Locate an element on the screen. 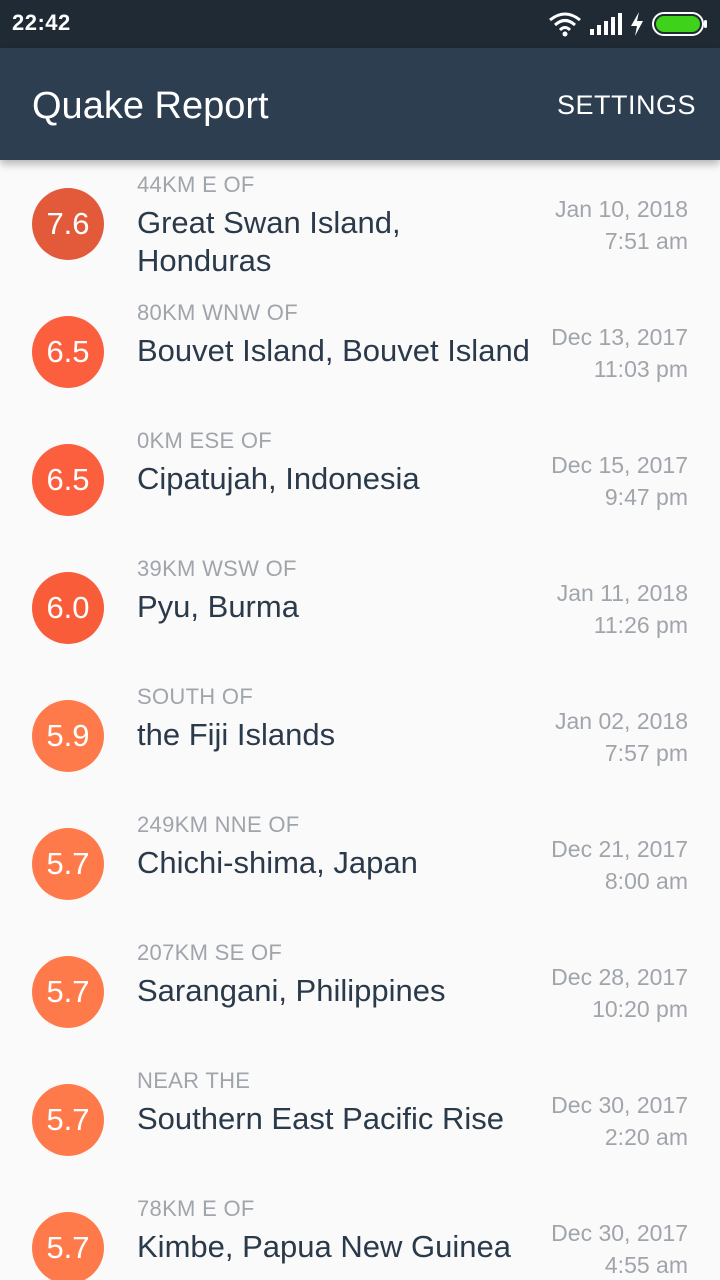 This screenshot has width=720, height=1280. location-offset: 80KM WNW OF is located at coordinates (217, 312).